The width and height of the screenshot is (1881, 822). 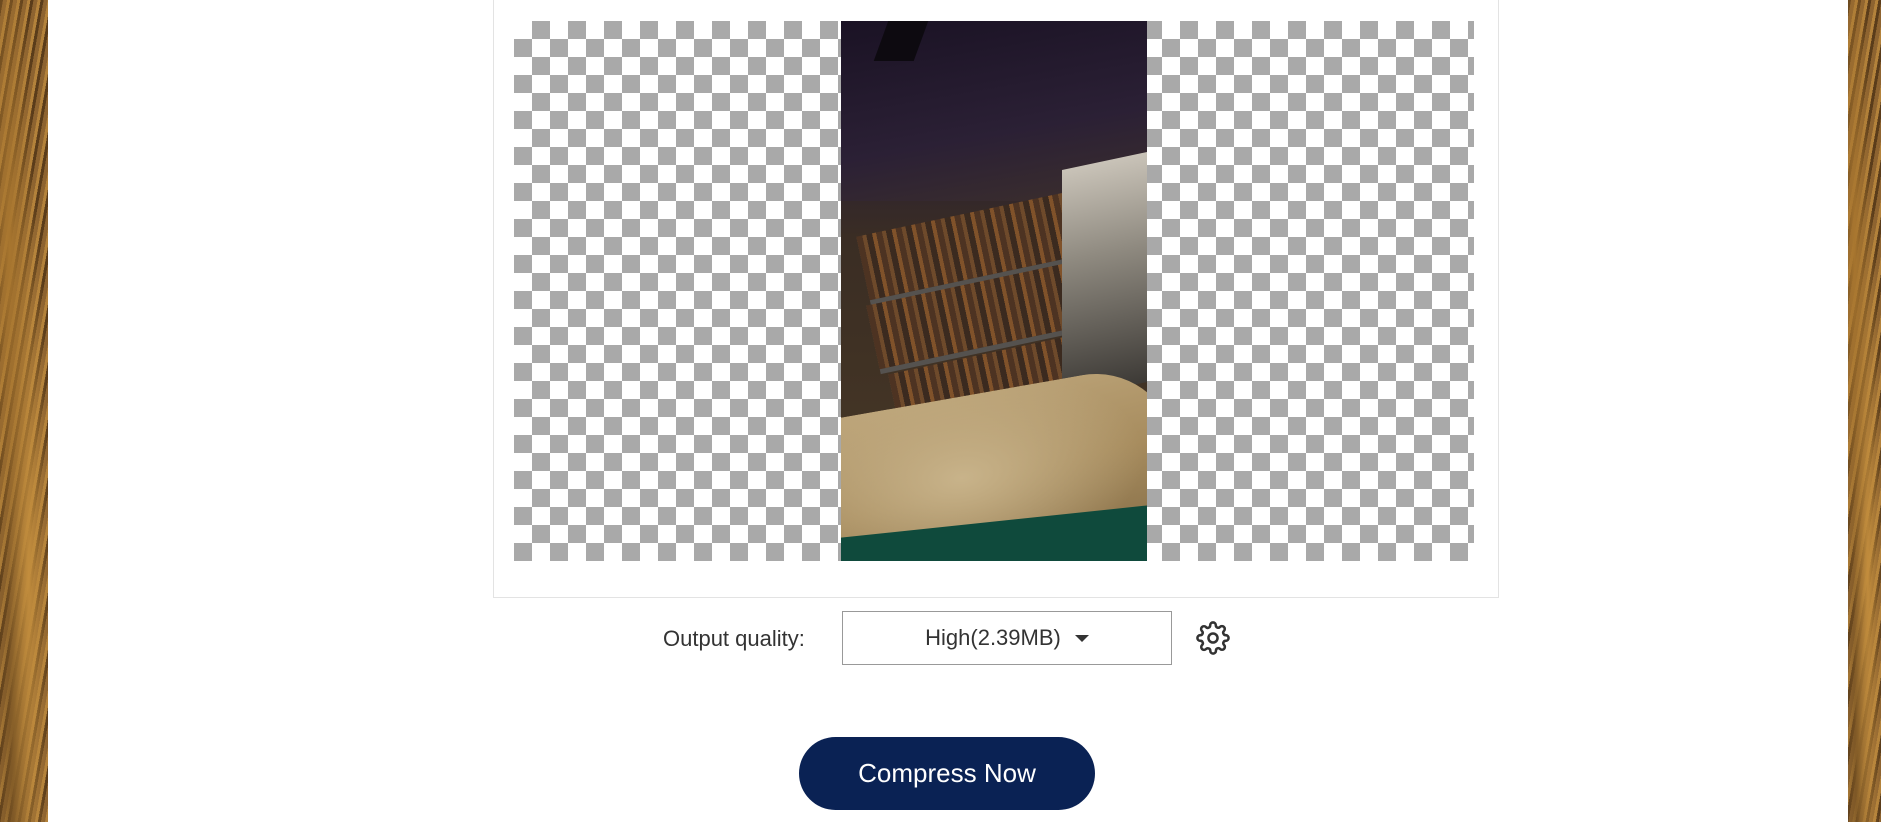 I want to click on background-image-left, so click(x=24, y=411).